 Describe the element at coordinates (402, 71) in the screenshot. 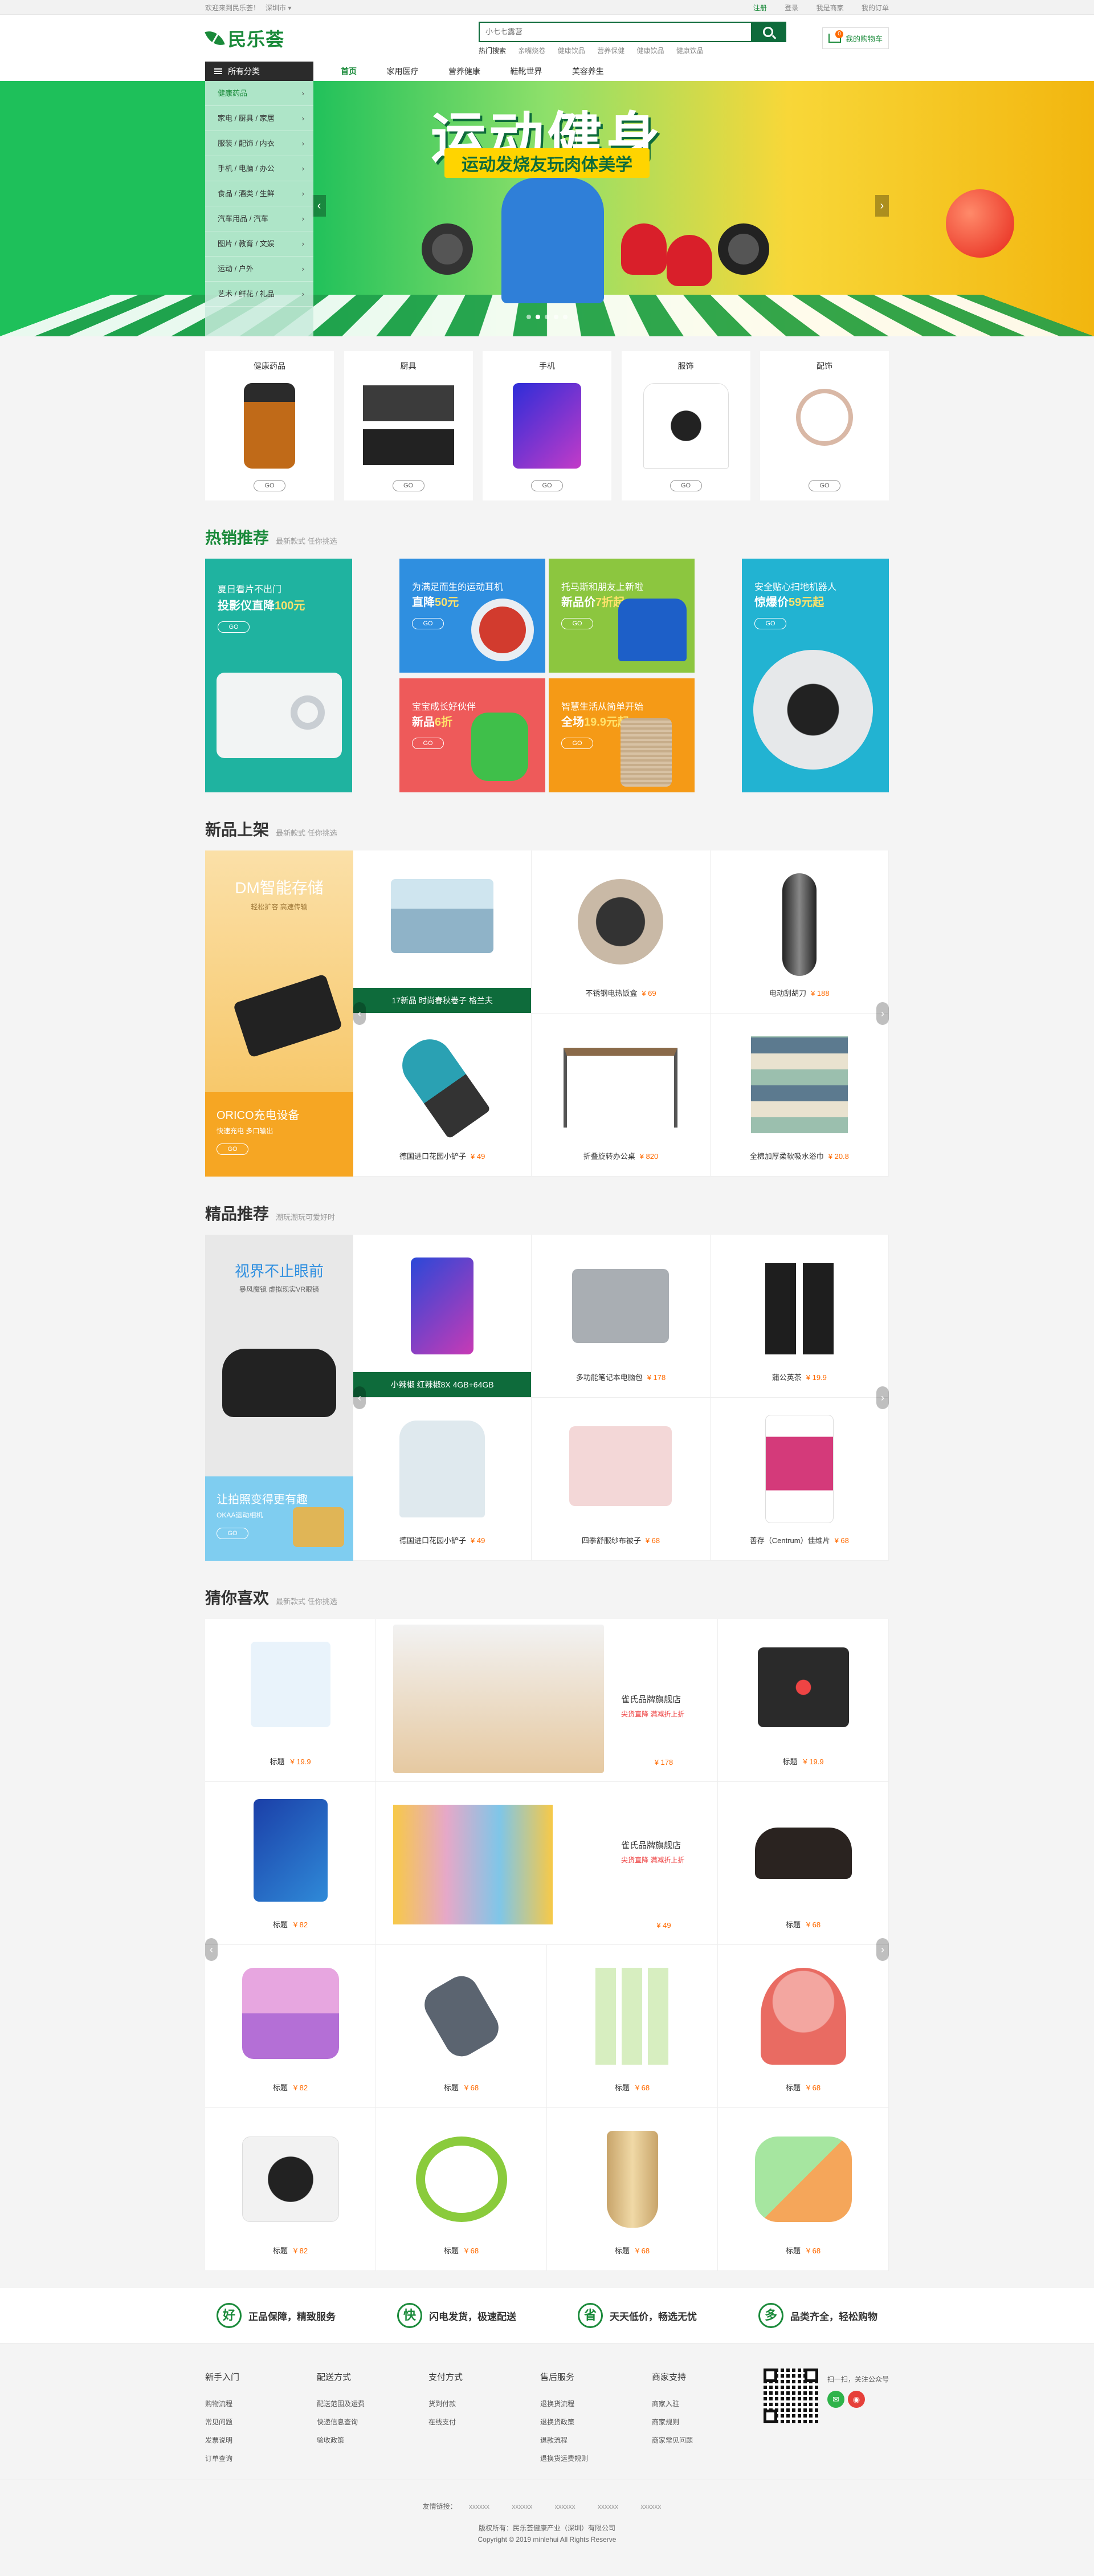

I see `nav-item: 家用医疗` at that location.